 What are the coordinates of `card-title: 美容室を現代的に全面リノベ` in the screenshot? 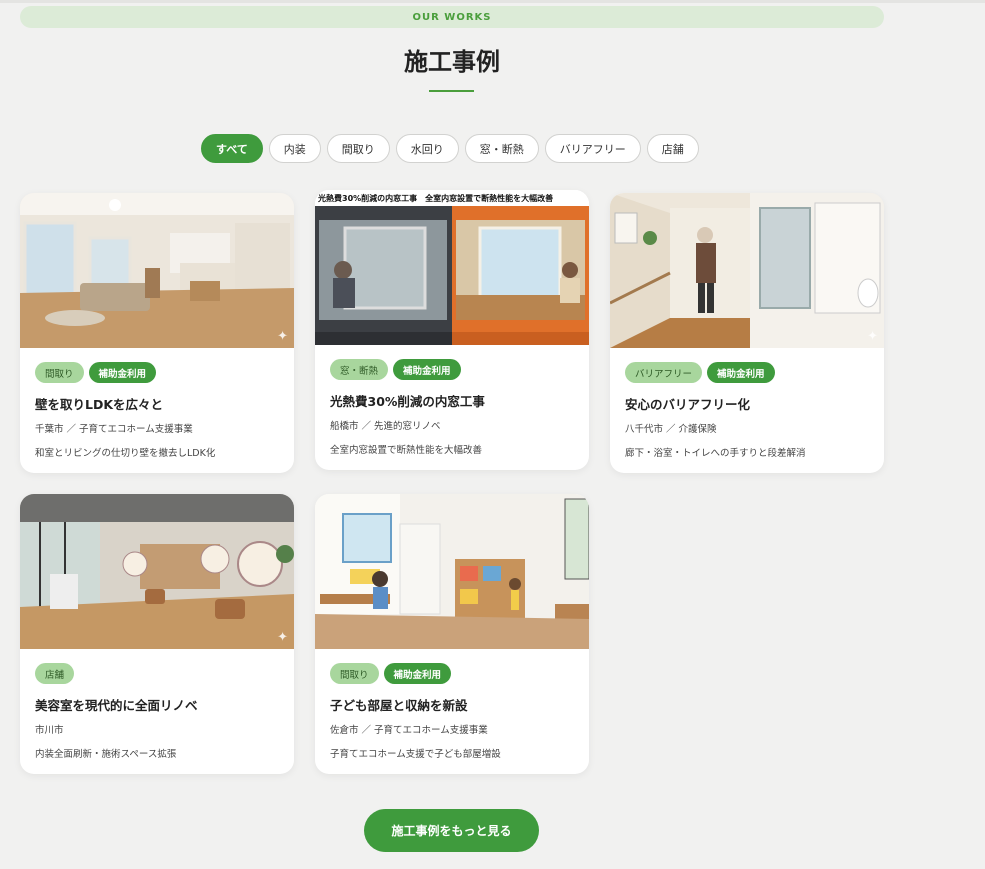 It's located at (116, 705).